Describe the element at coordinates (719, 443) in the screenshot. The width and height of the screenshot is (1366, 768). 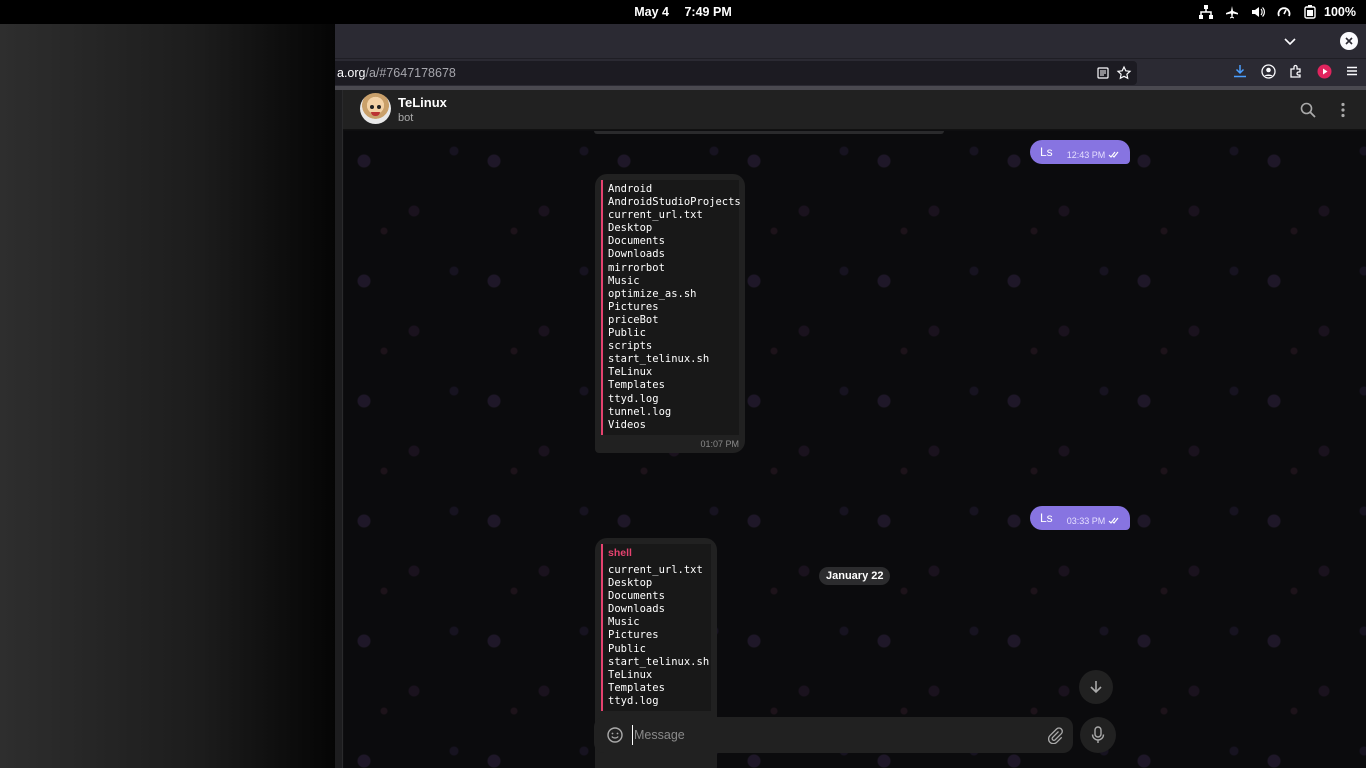
I see `message-time: 01:07 PM` at that location.